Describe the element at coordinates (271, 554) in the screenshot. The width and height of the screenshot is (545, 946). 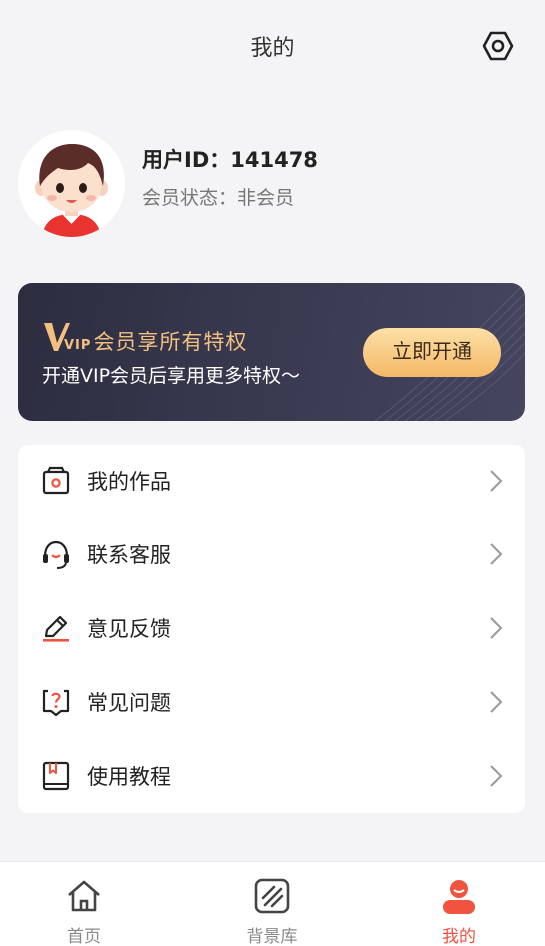
I see `menu-item-customer-service: 联系客服` at that location.